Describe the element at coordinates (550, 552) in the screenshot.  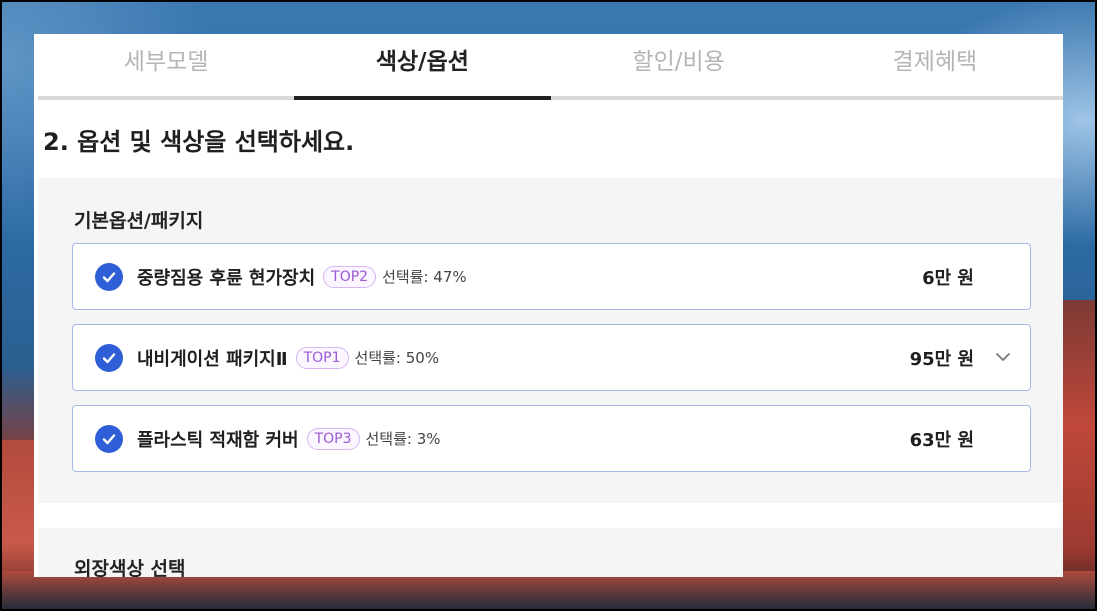
I see `exterior-color-section: 외장색상 선택` at that location.